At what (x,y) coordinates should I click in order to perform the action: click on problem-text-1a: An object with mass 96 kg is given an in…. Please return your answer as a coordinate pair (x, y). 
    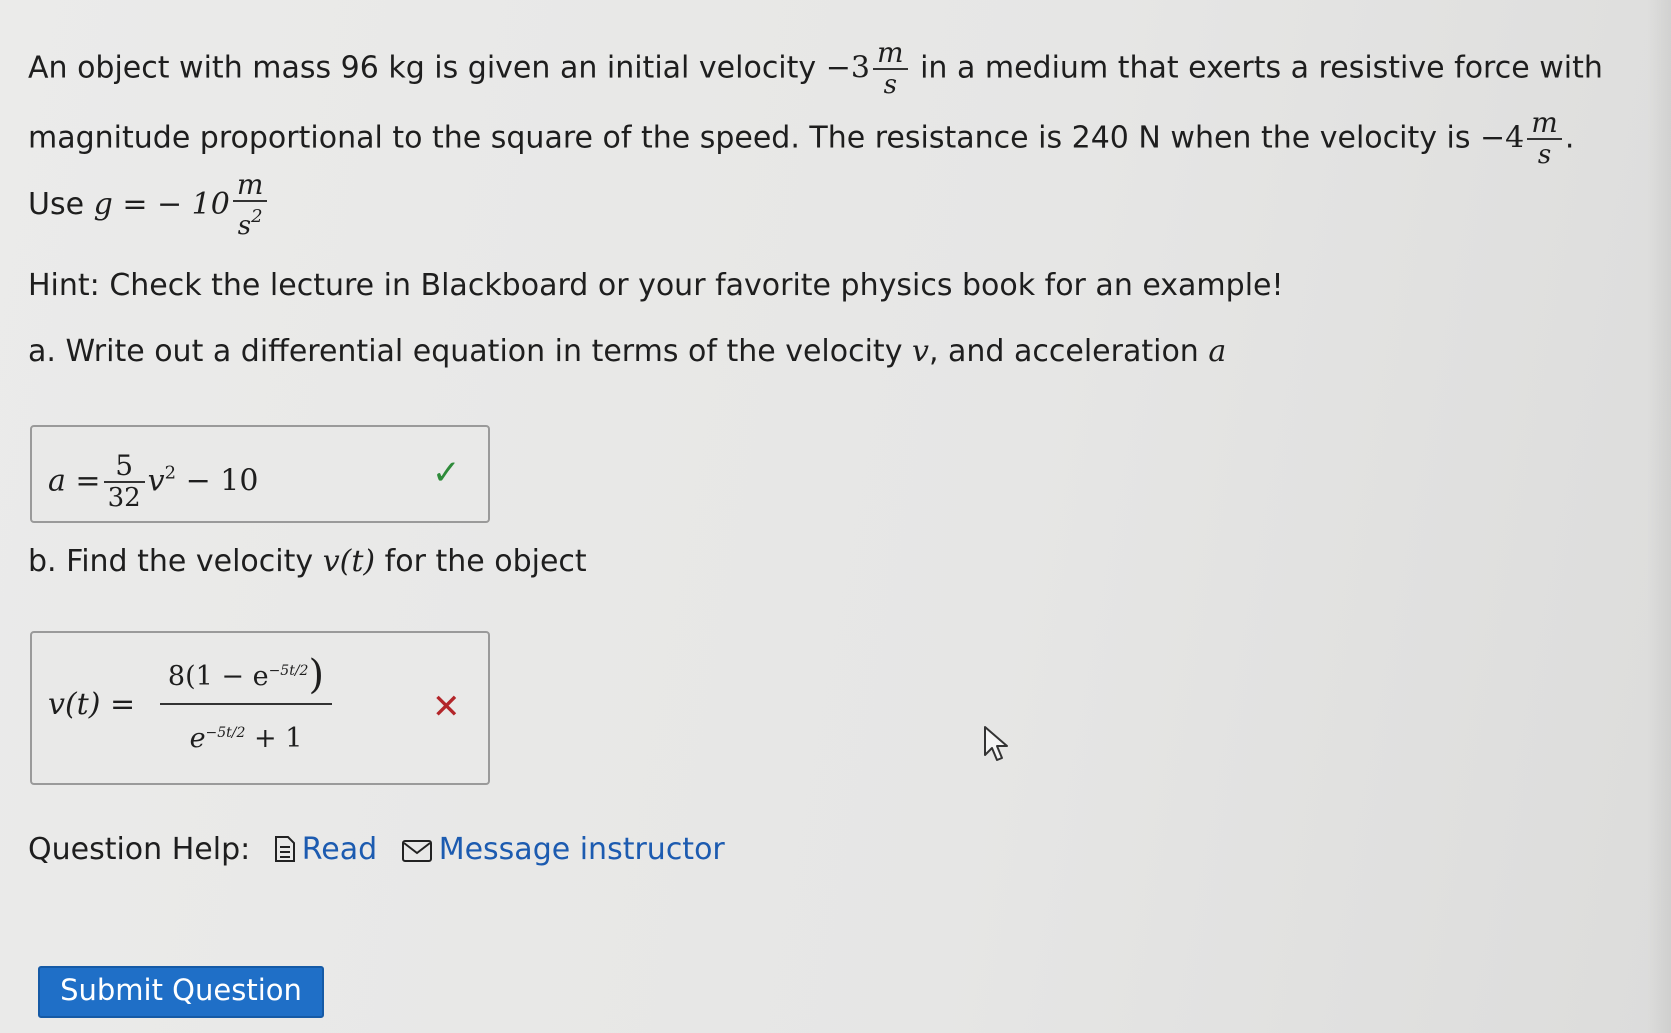
    Looking at the image, I should click on (422, 68).